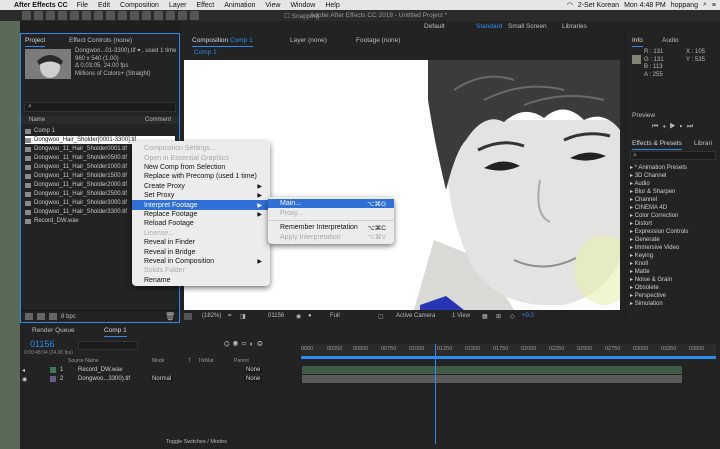  Describe the element at coordinates (651, 279) in the screenshot. I see `fx-category: ▸ Noise & Grain` at that location.